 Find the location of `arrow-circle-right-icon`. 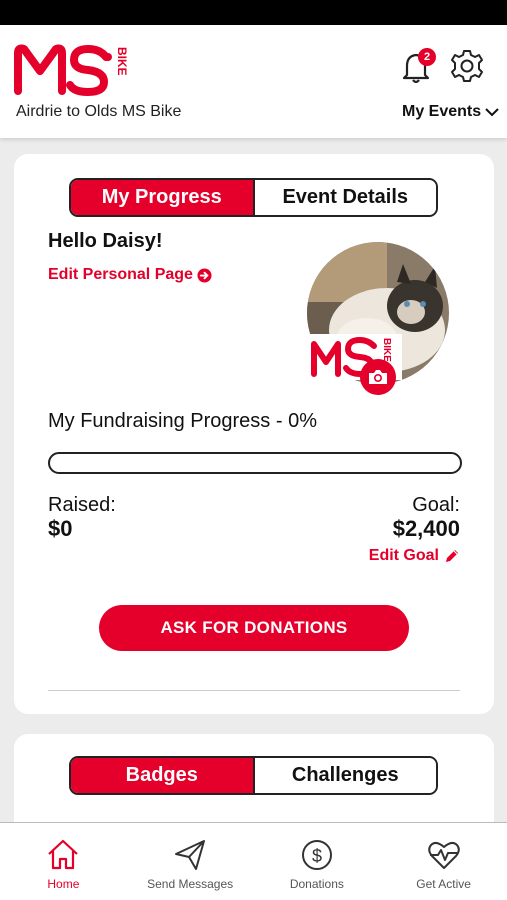

arrow-circle-right-icon is located at coordinates (204, 275).